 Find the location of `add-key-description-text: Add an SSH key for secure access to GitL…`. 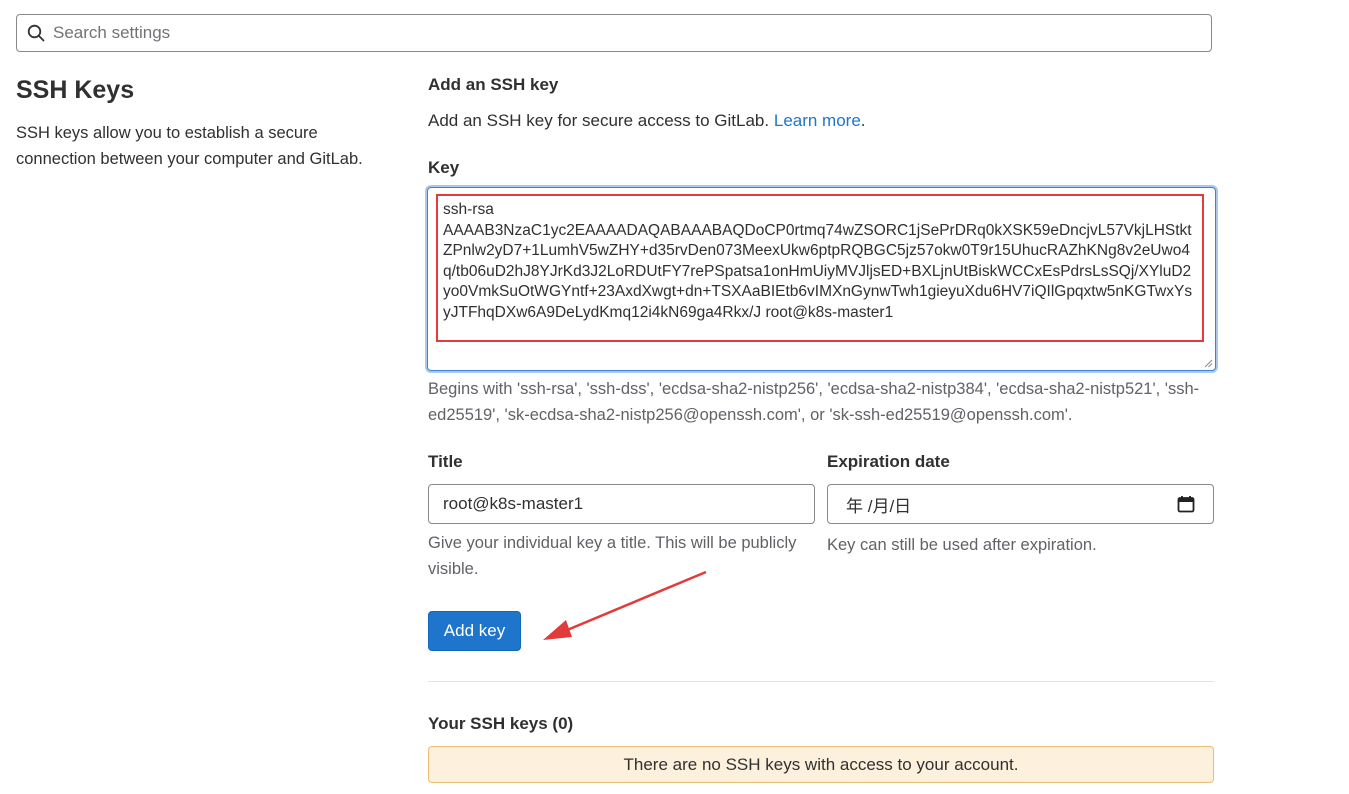

add-key-description-text: Add an SSH key for secure access to GitL… is located at coordinates (599, 120).